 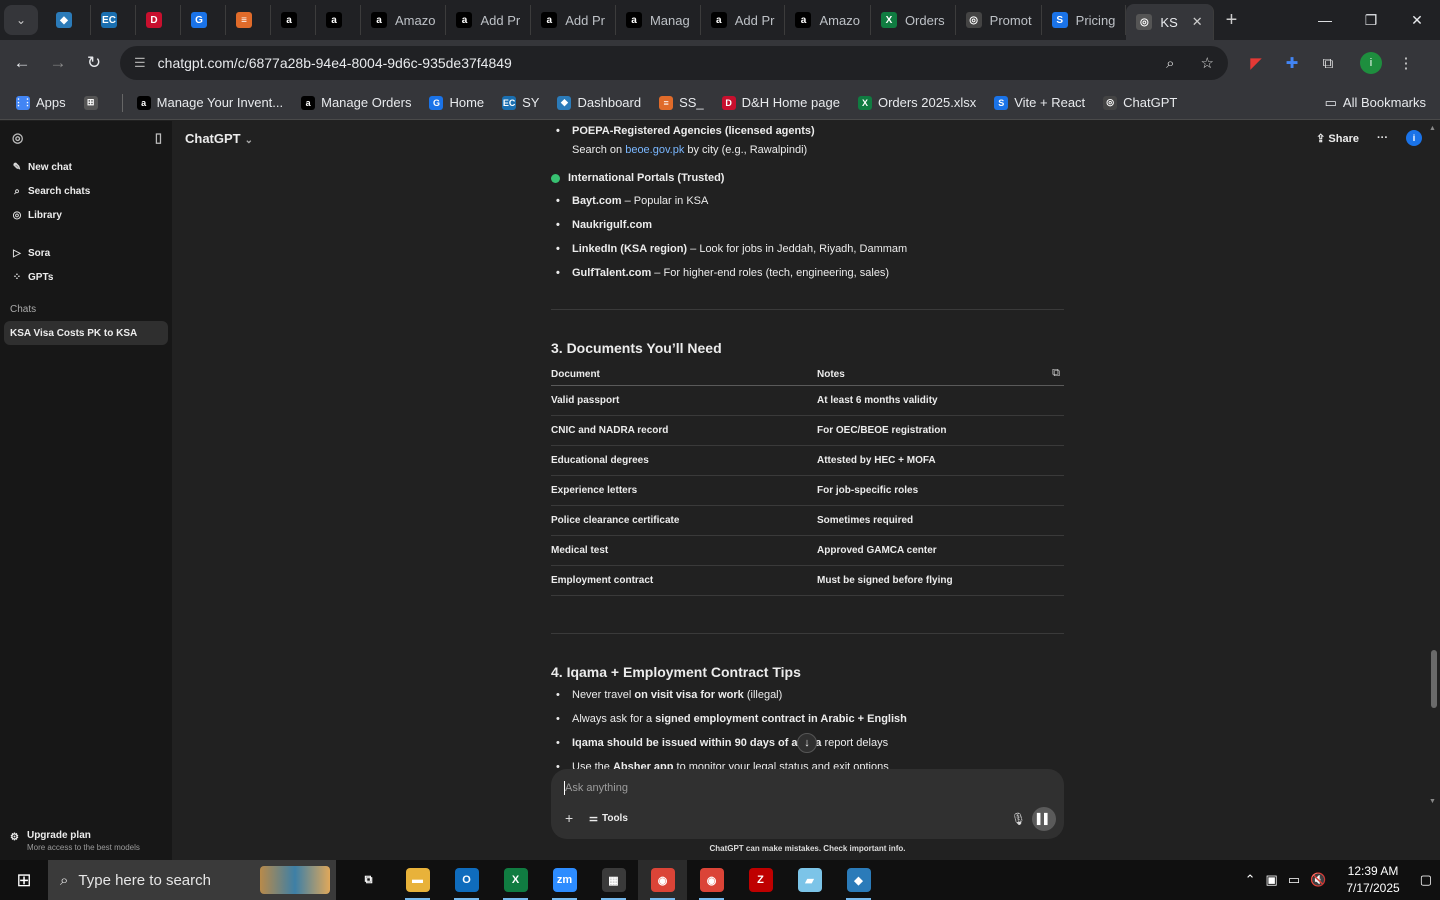 I want to click on windows-start-icon: ⊞, so click(x=24, y=880).